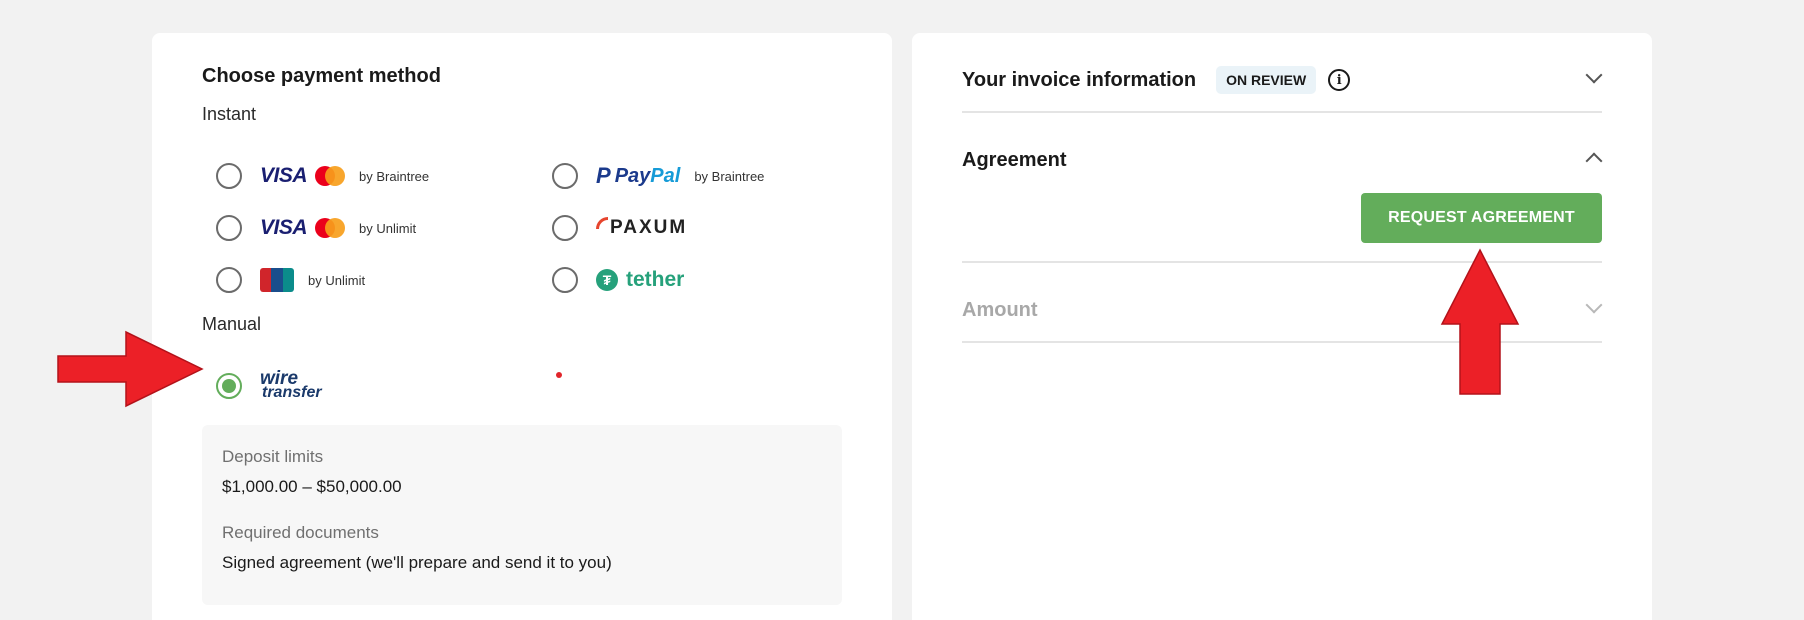 The height and width of the screenshot is (620, 1804). I want to click on visa-mastercard-logo: VISA by Unlimit, so click(338, 228).